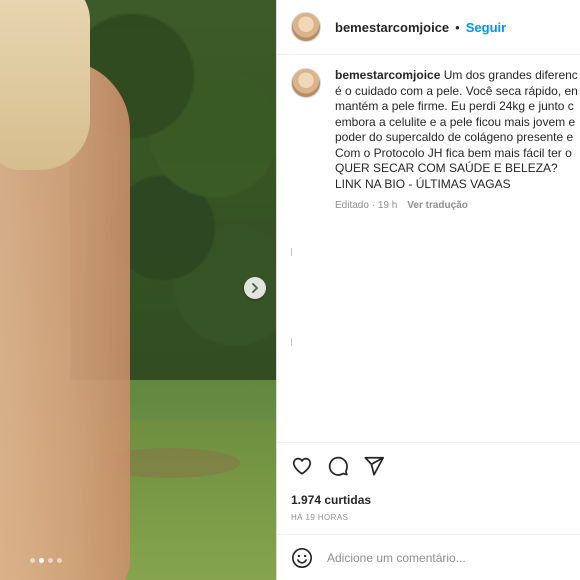 This screenshot has height=580, width=580. Describe the element at coordinates (392, 27) in the screenshot. I see `header-username: bemestarcomjoice` at that location.